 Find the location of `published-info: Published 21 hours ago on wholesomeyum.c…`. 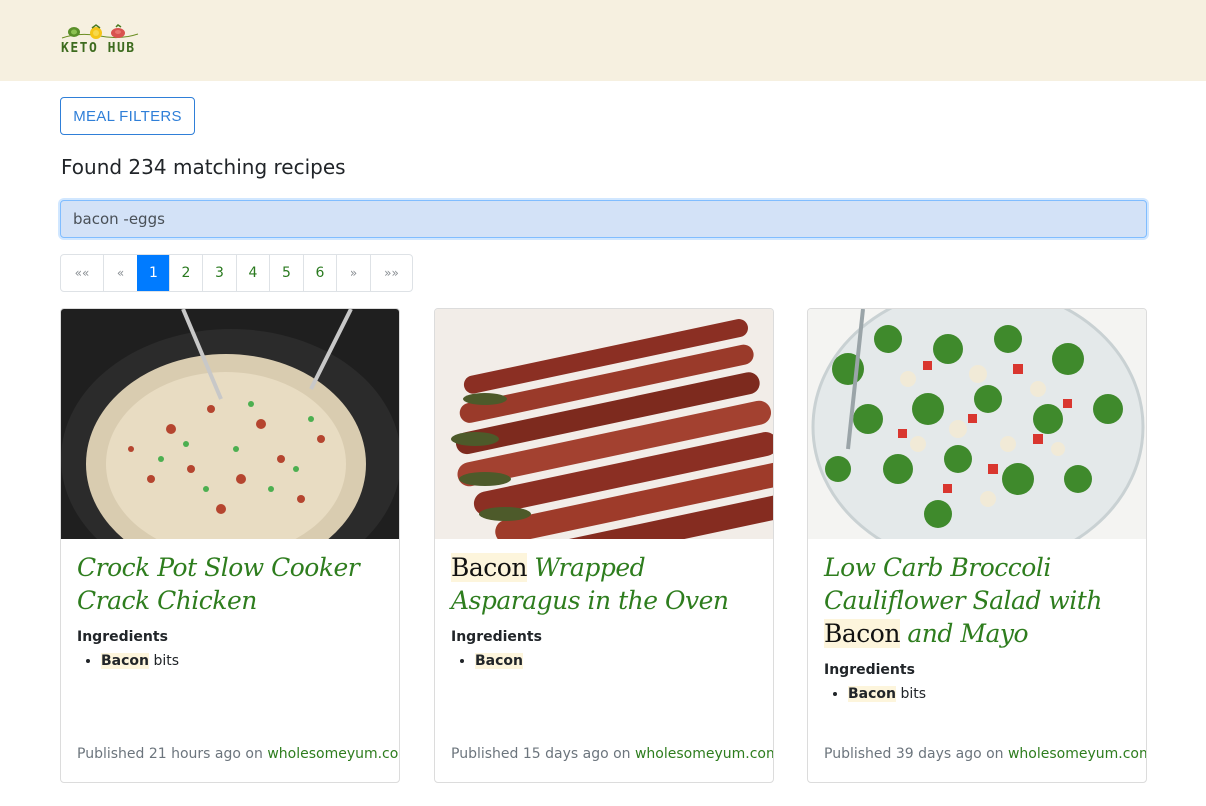

published-info: Published 21 hours ago on wholesomeyum.c… is located at coordinates (238, 754).